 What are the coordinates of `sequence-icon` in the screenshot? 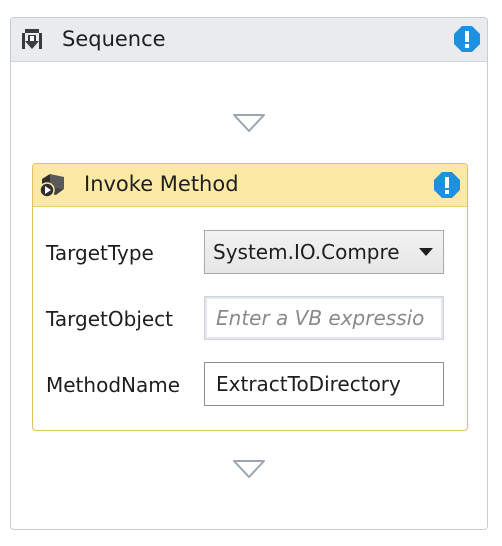 It's located at (32, 39).